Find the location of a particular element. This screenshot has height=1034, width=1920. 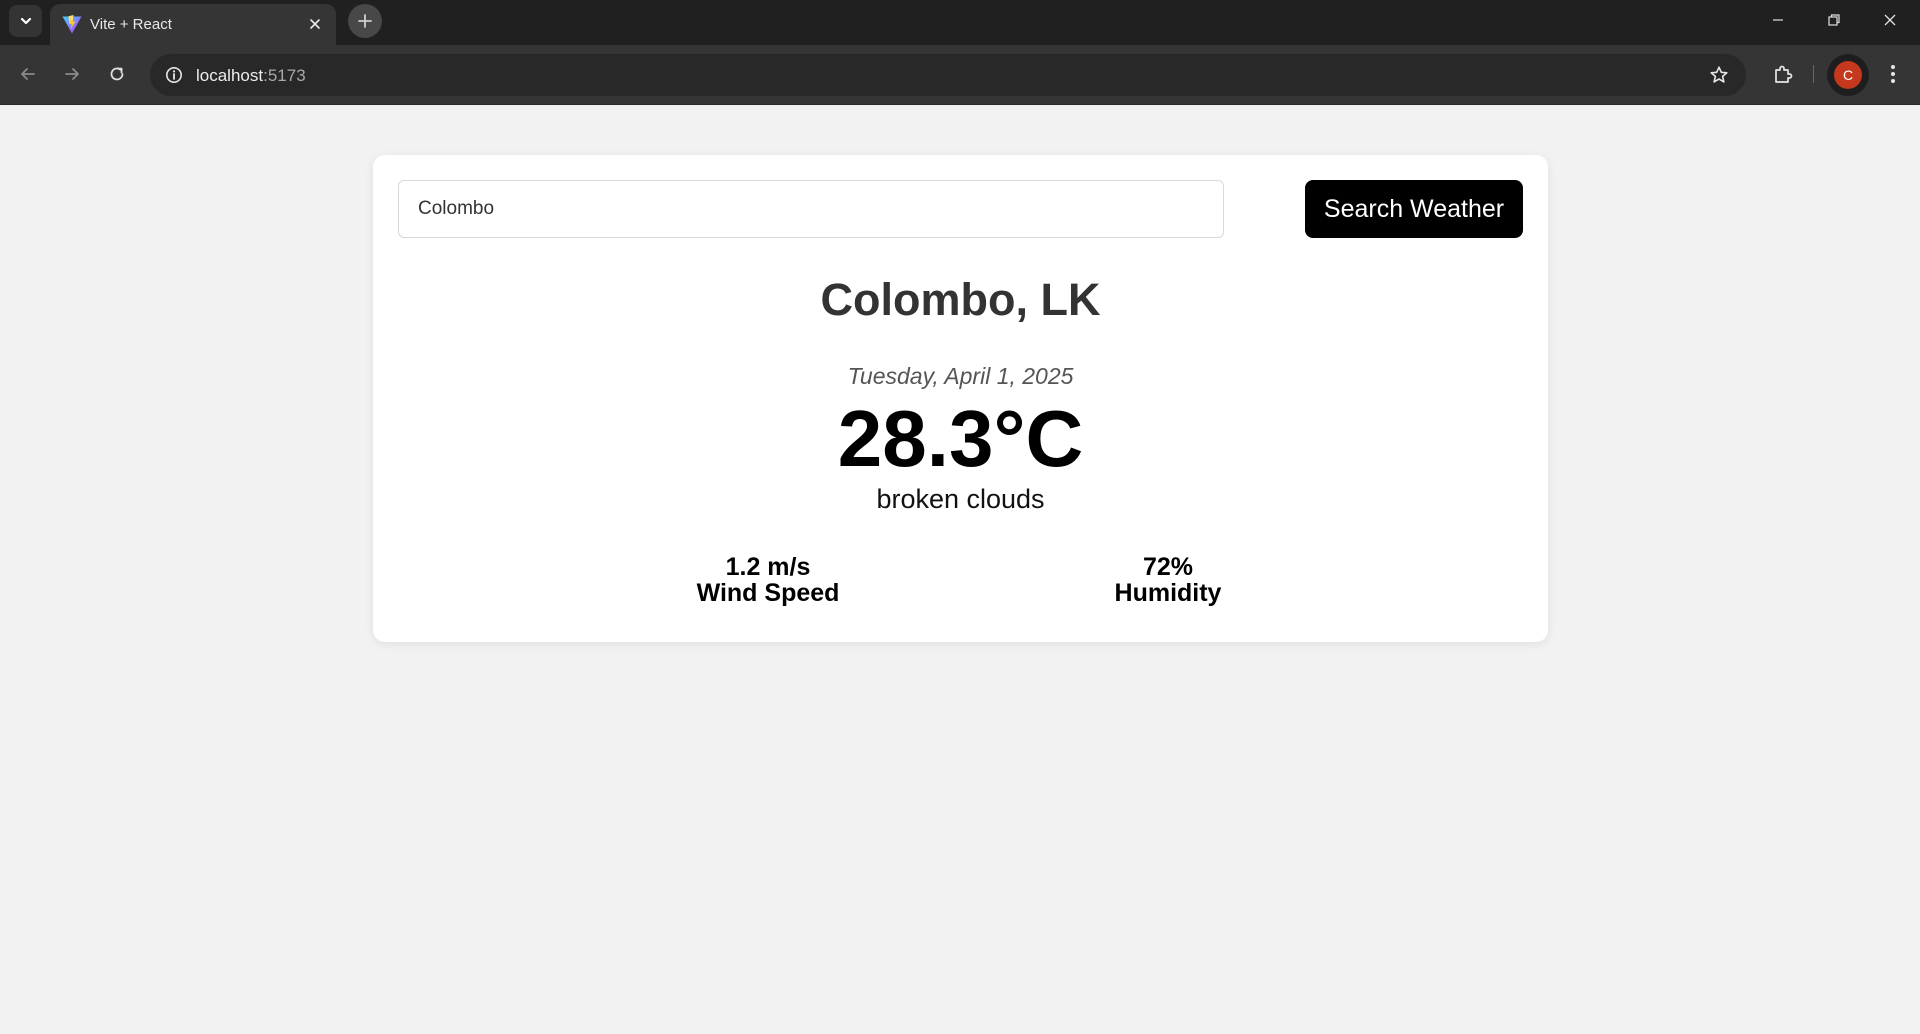

restore-icon is located at coordinates (1834, 20).